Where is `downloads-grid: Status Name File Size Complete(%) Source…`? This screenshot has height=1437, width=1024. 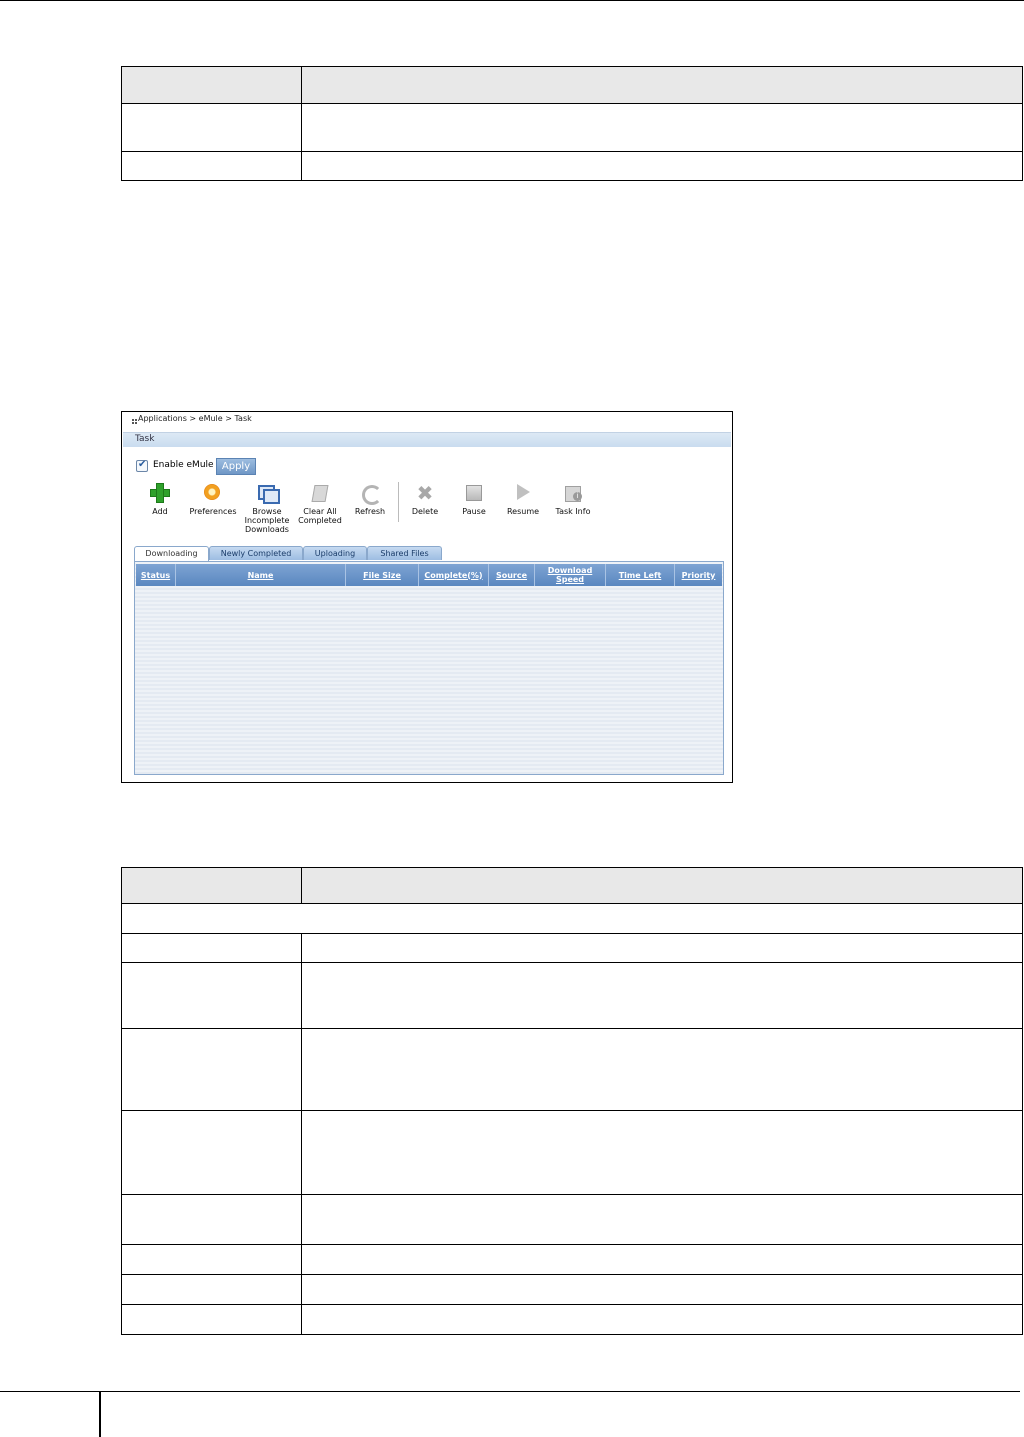
downloads-grid: Status Name File Size Complete(%) Source… is located at coordinates (429, 668).